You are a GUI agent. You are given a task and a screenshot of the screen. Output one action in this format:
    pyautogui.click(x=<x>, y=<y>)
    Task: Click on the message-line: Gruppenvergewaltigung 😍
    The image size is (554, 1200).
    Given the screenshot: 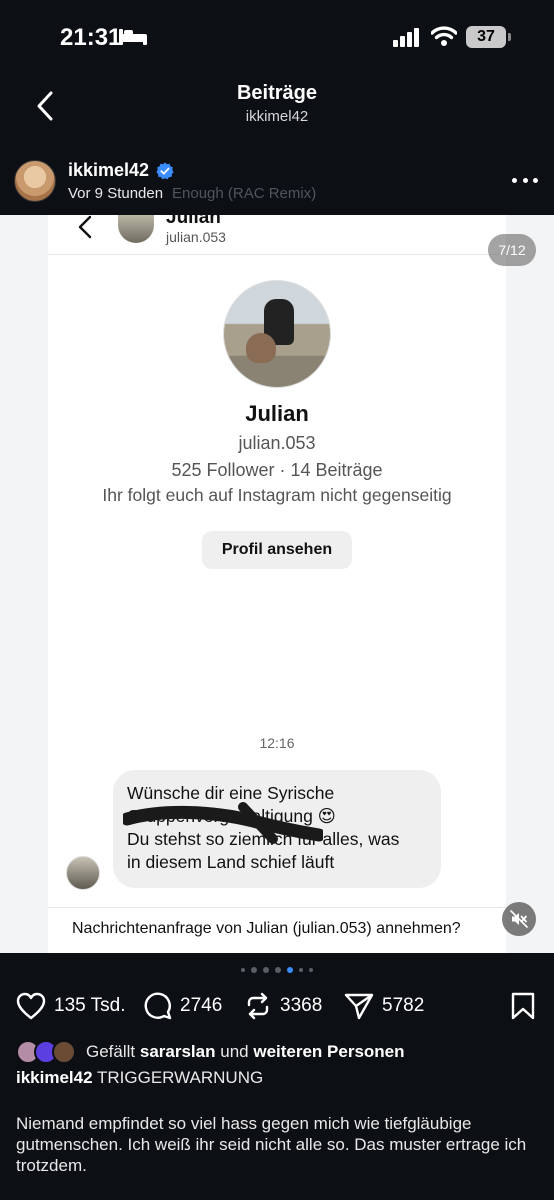 What is the action you would take?
    pyautogui.click(x=231, y=816)
    